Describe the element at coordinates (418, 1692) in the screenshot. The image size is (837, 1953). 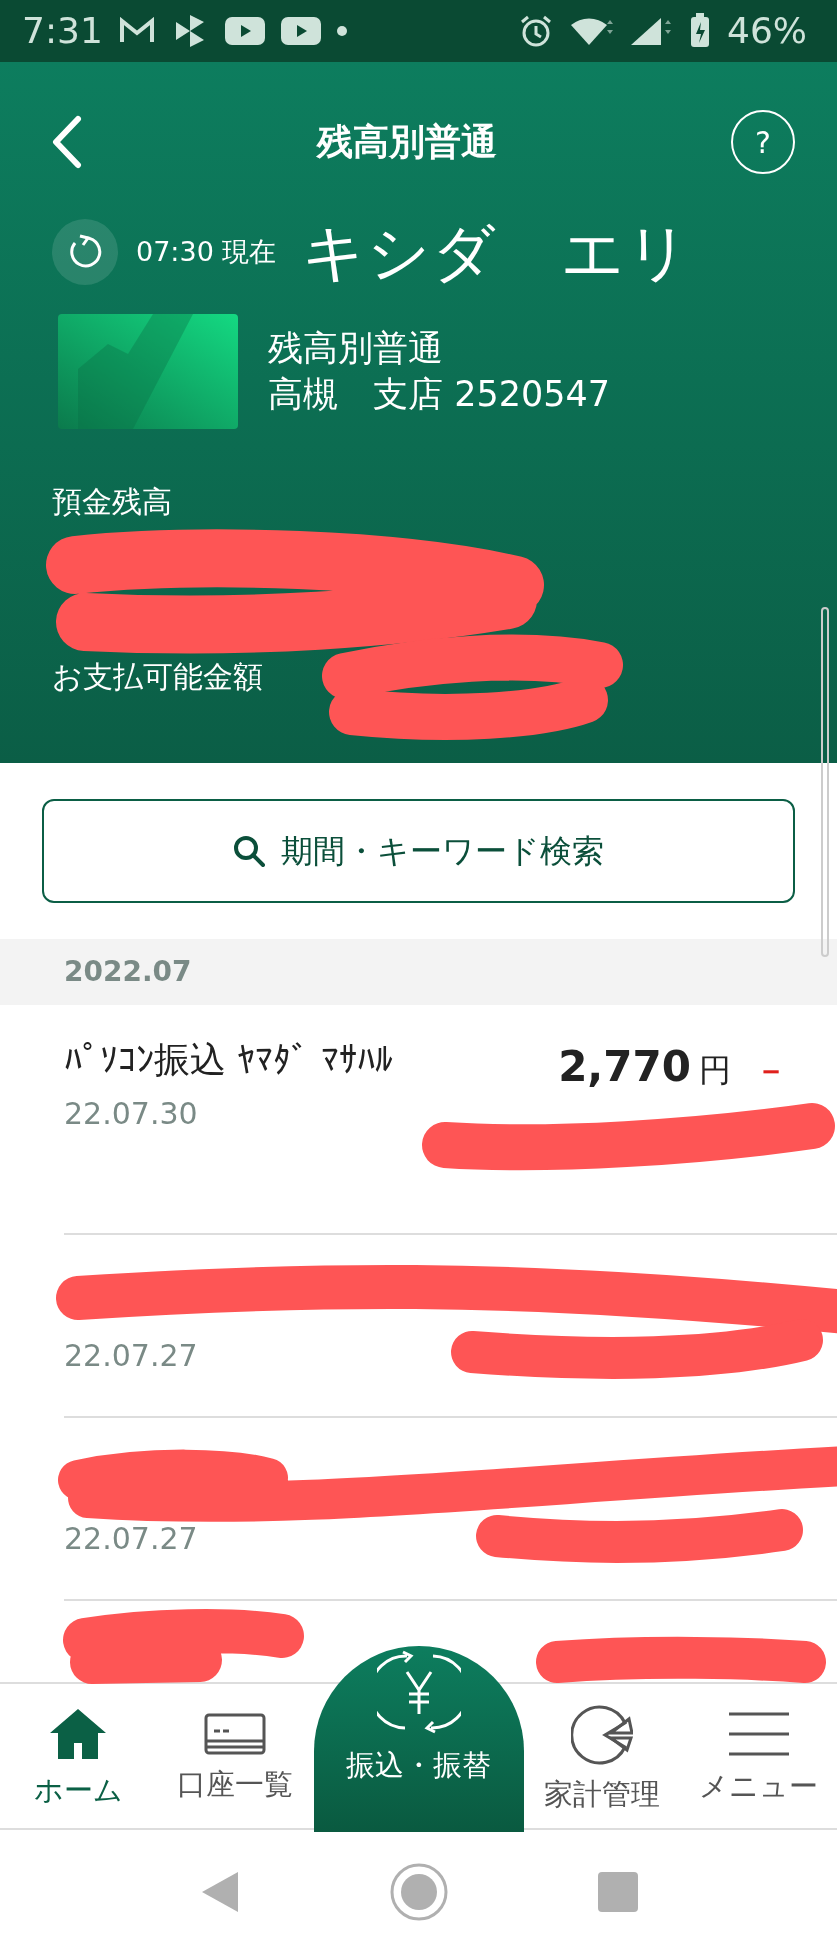
I see `yen-exchange-icon` at that location.